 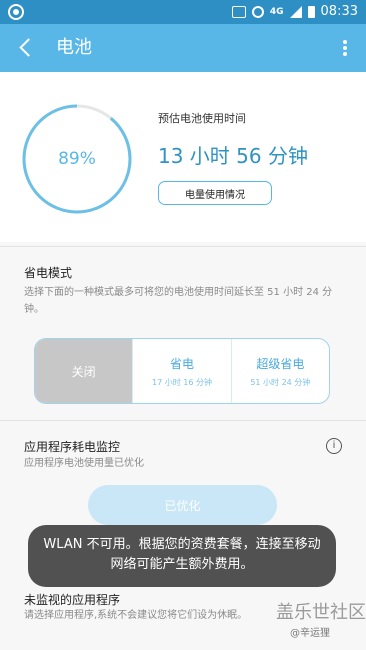 I want to click on watermark-title: 盖乐世社区, so click(x=321, y=612).